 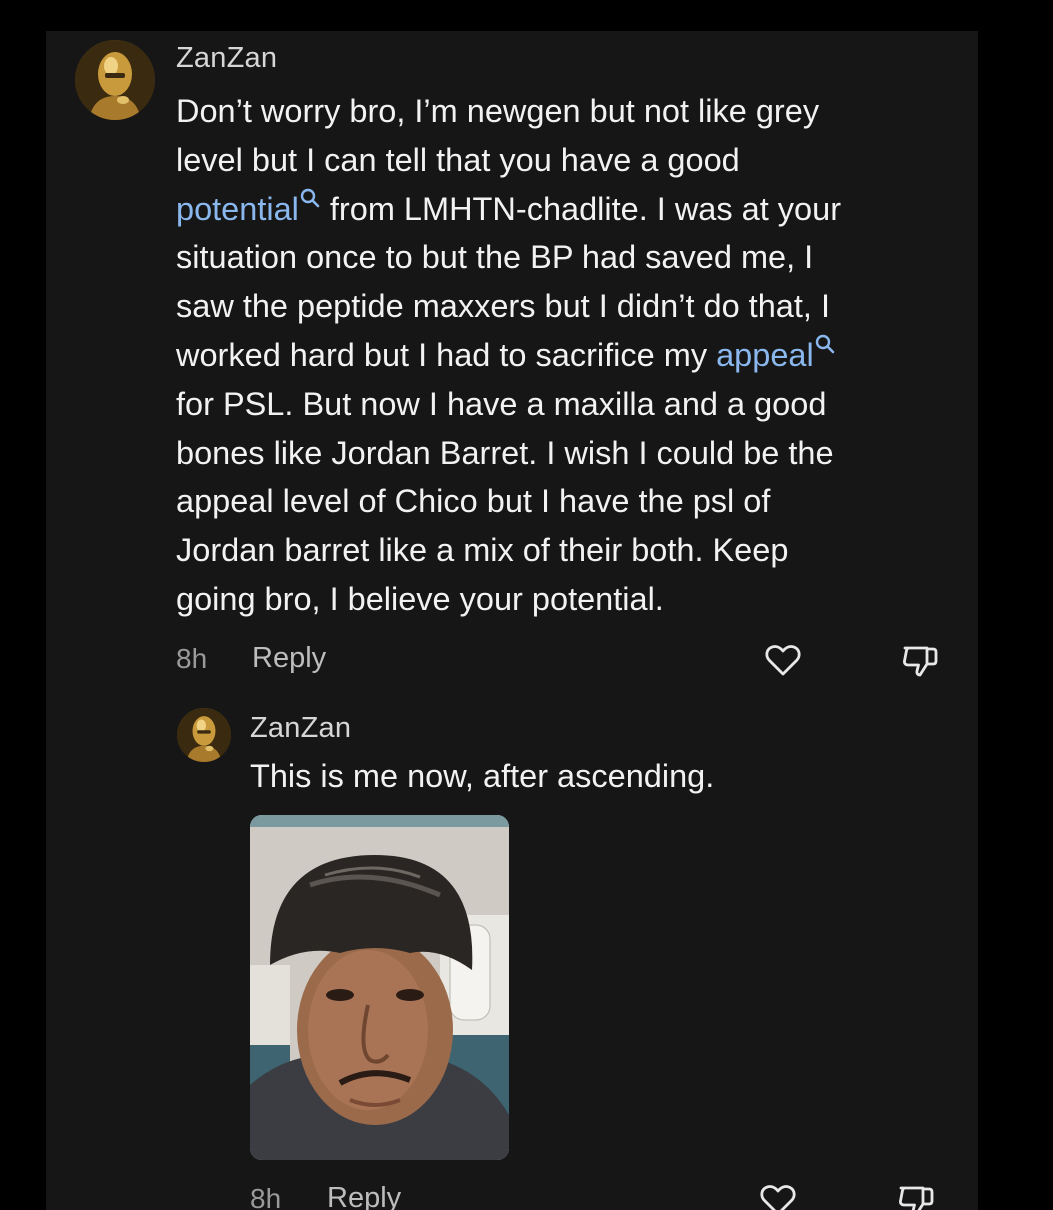 What do you see at coordinates (420, 598) in the screenshot?
I see `comment-line: going bro, I believe your potential.` at bounding box center [420, 598].